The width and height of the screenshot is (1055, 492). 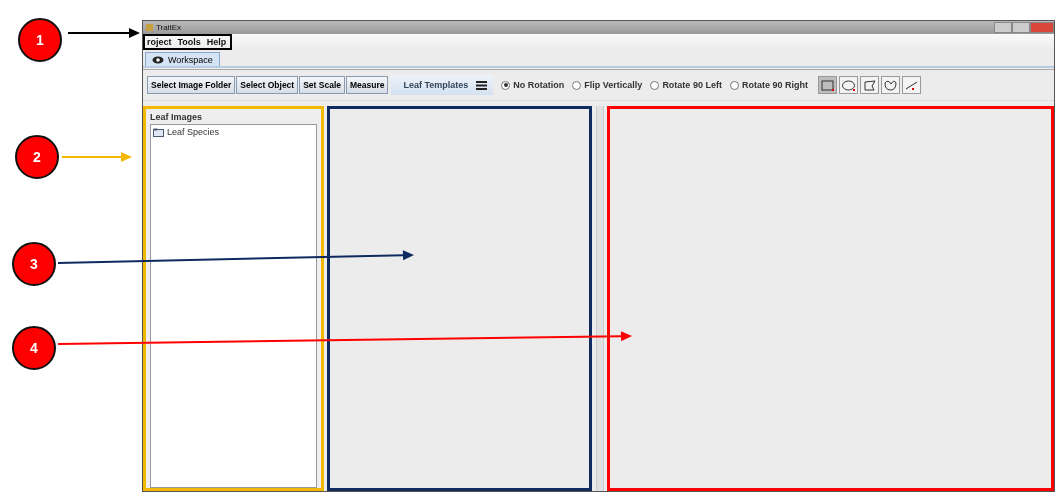 I want to click on ellipse-tool-icon, so click(x=848, y=85).